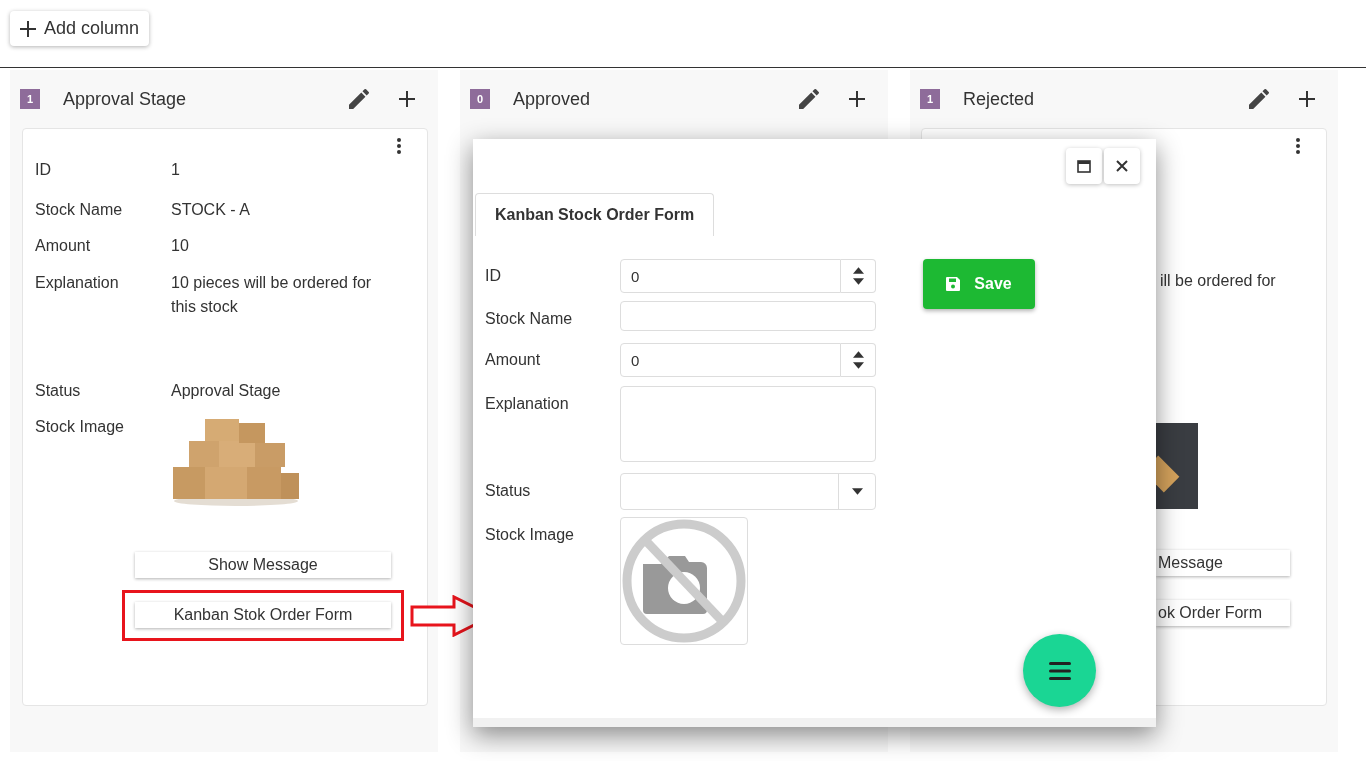 This screenshot has width=1366, height=761. What do you see at coordinates (748, 491) in the screenshot?
I see `dropdown-field` at bounding box center [748, 491].